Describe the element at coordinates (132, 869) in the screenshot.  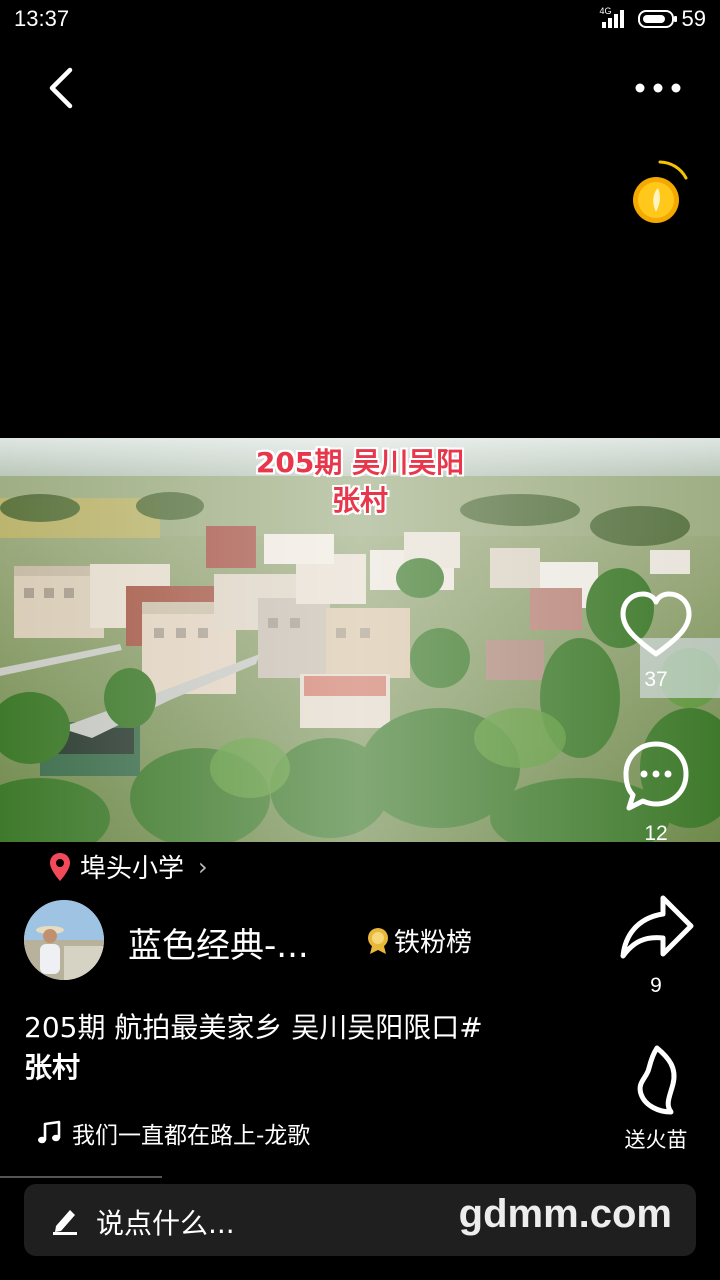
I see `location-name: 埠头小学` at that location.